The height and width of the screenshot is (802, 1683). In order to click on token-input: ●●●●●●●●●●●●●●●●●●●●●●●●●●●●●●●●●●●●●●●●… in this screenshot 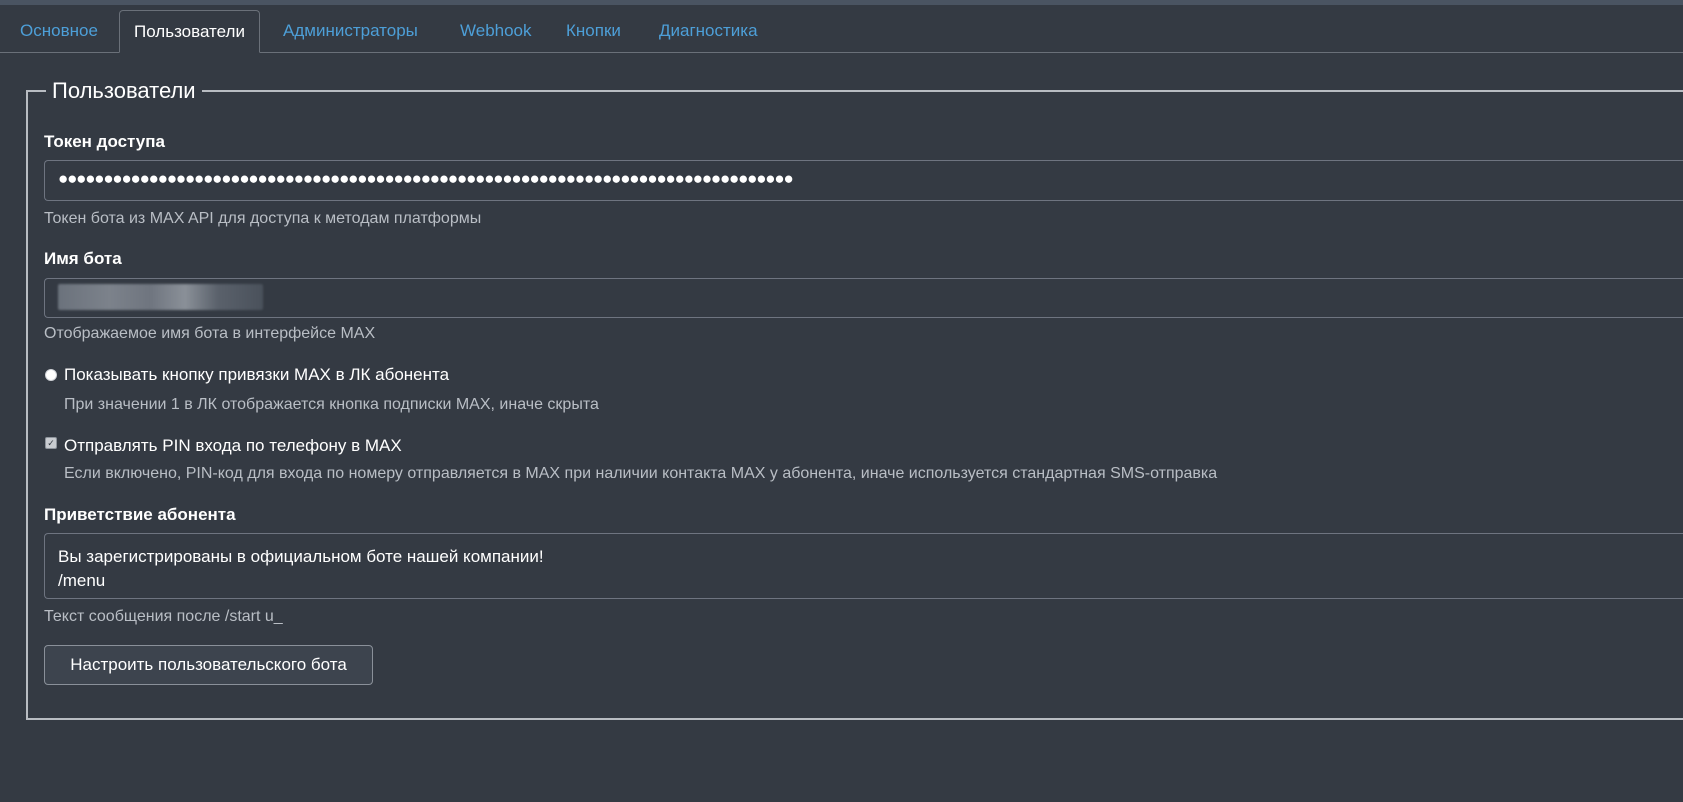, I will do `click(863, 180)`.